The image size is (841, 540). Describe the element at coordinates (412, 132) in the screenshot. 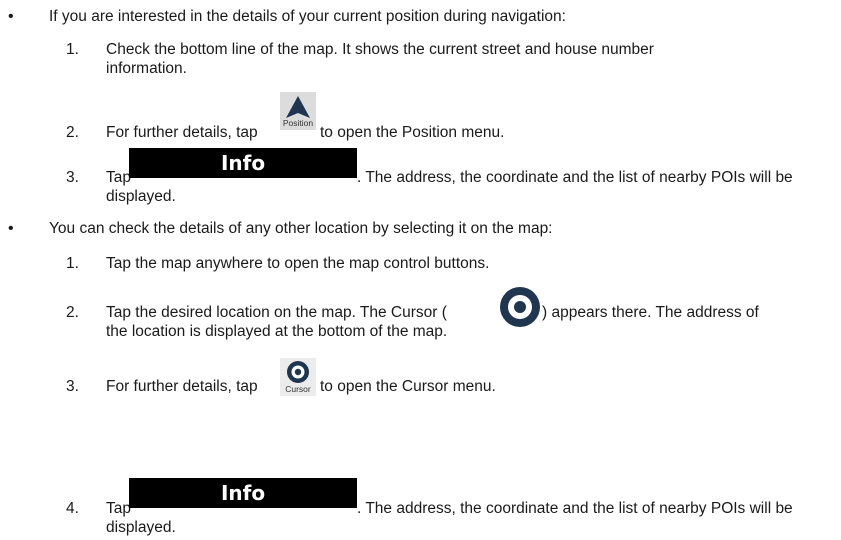

I see `step-text-after: to open the Position menu.` at that location.